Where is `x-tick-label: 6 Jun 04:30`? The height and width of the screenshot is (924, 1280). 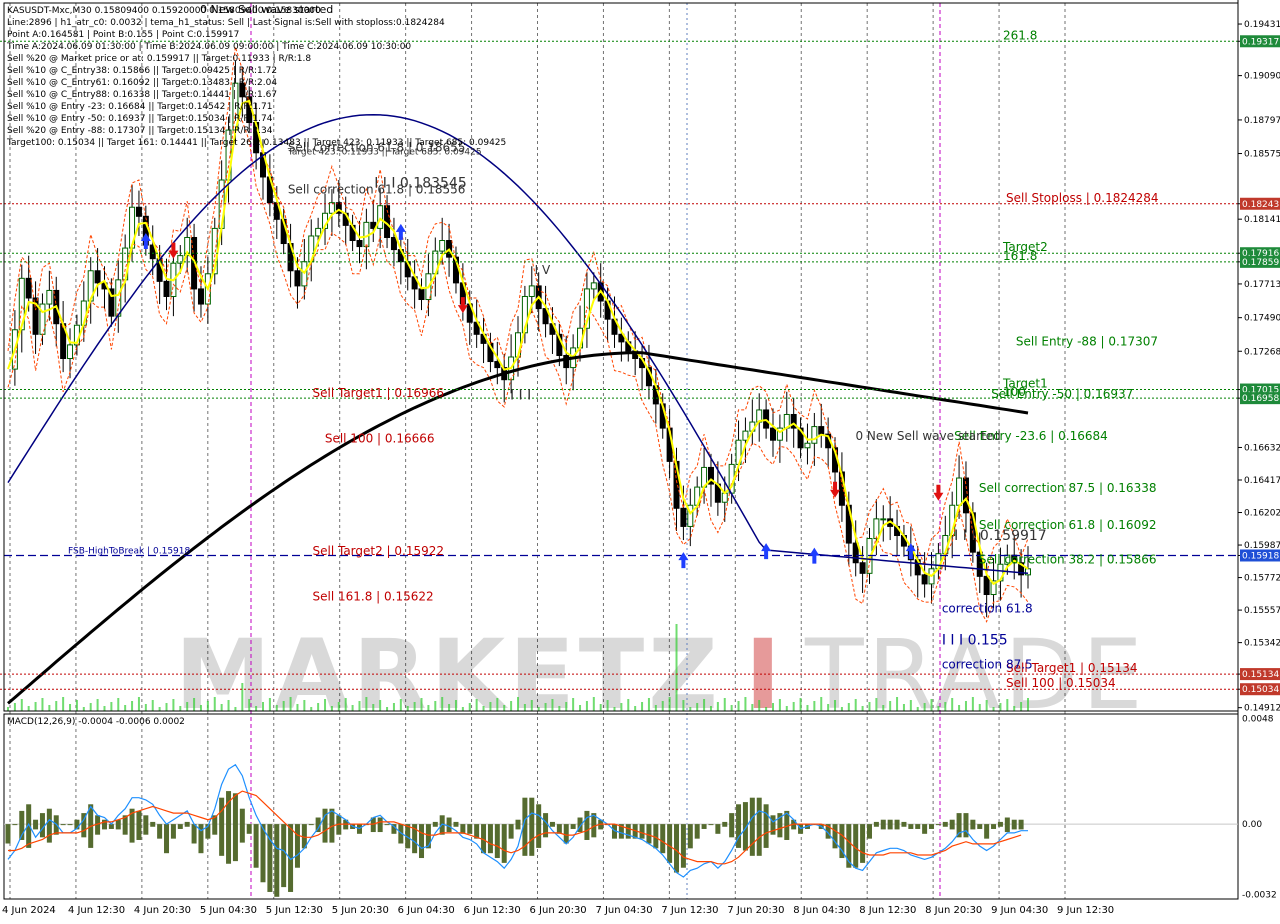 x-tick-label: 6 Jun 04:30 is located at coordinates (426, 910).